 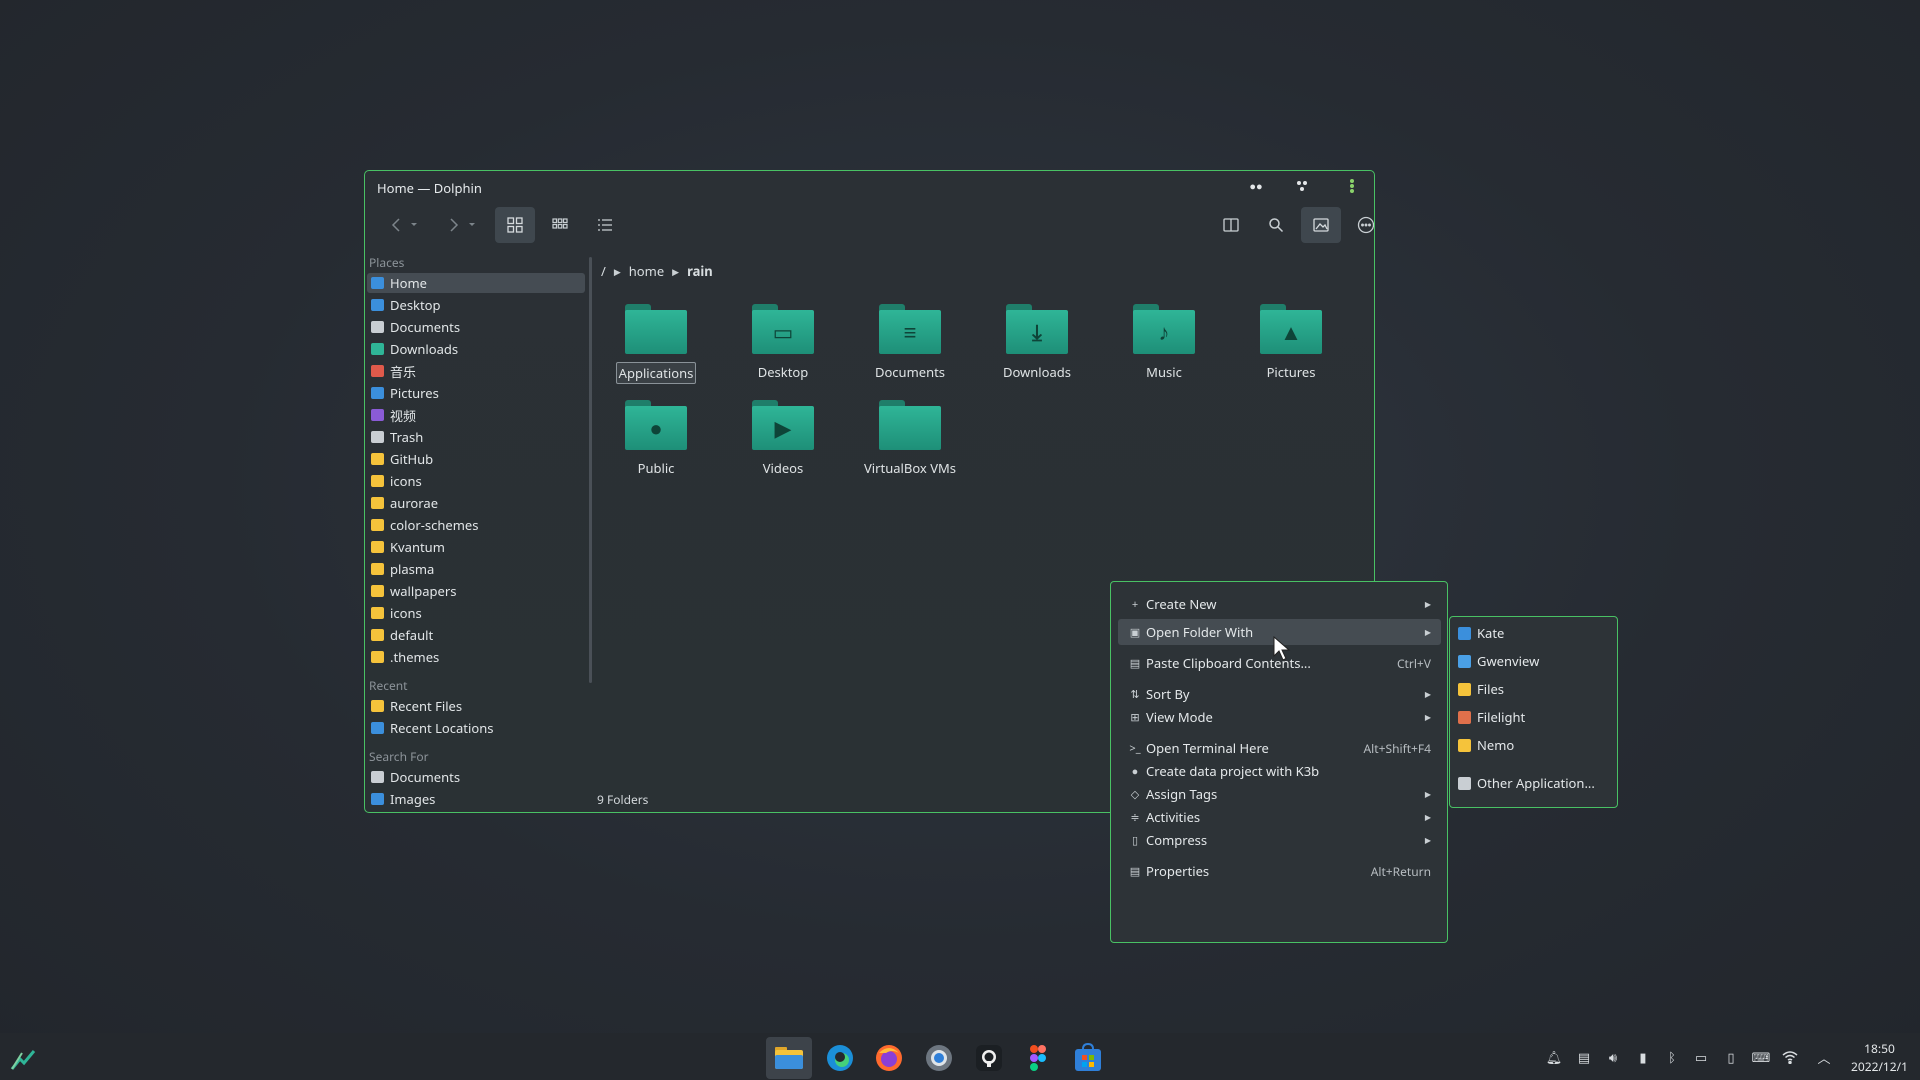 I want to click on breadcrumb-home: home, so click(x=646, y=271).